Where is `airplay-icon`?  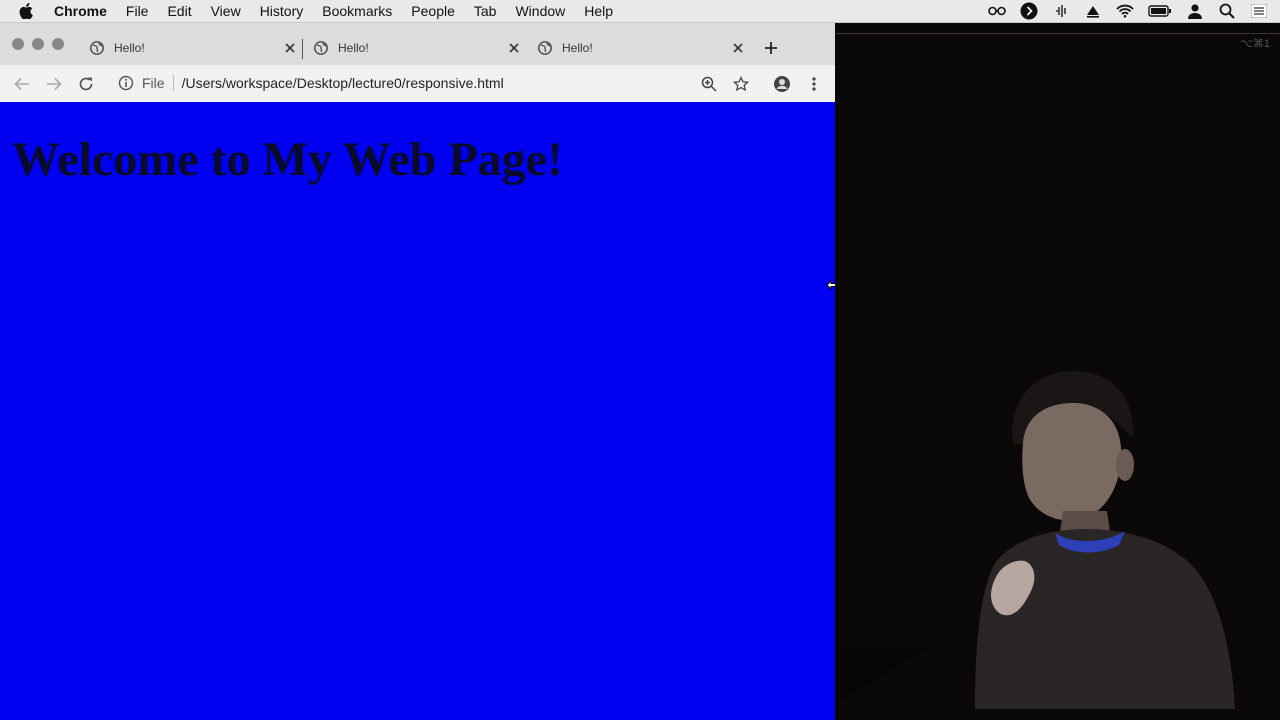 airplay-icon is located at coordinates (1093, 11).